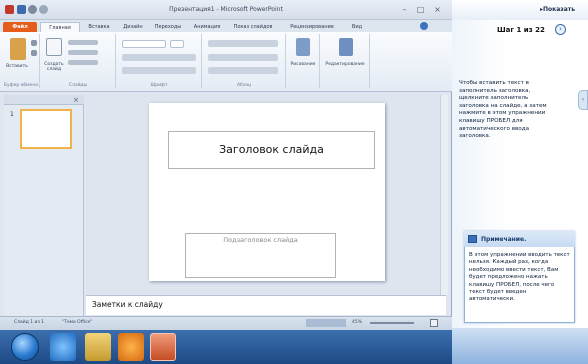  I want to click on save-icon, so click(21, 9).